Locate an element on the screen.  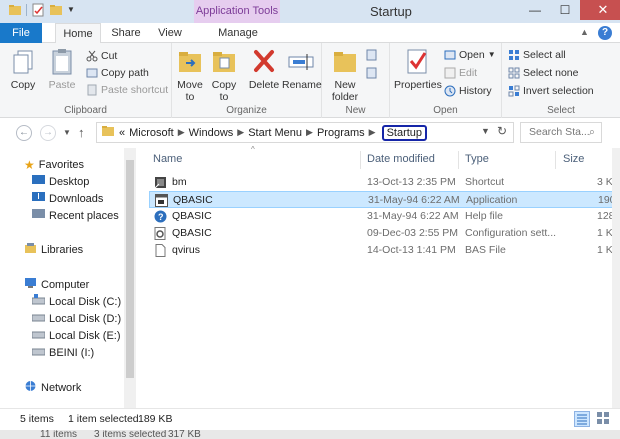
select-all-label: Select all is located at coordinates (544, 55).